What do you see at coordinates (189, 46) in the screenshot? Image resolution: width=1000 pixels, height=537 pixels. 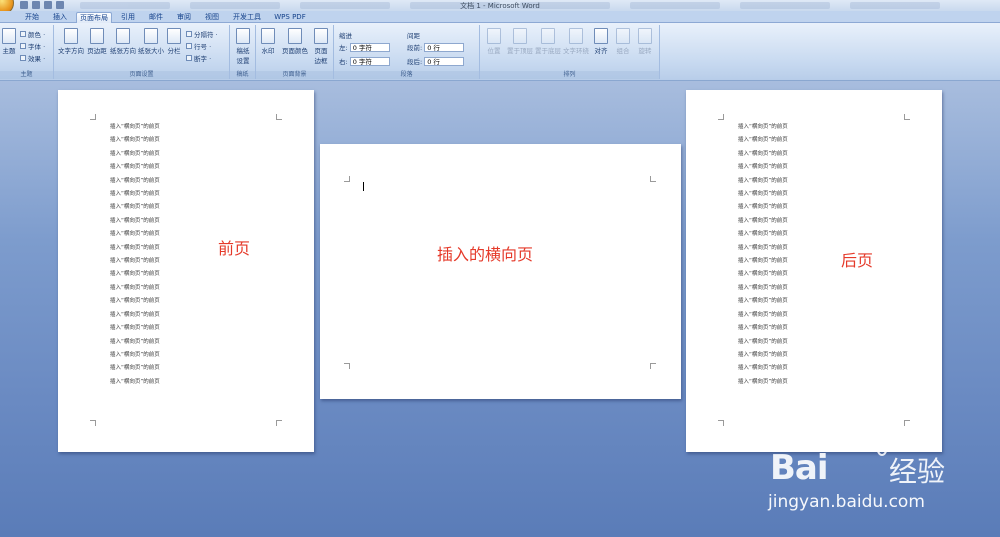 I see `line-numbers-icon` at bounding box center [189, 46].